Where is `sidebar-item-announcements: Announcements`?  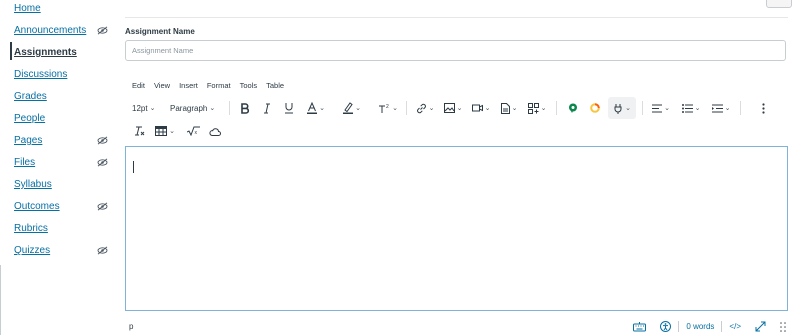 sidebar-item-announcements: Announcements is located at coordinates (50, 30).